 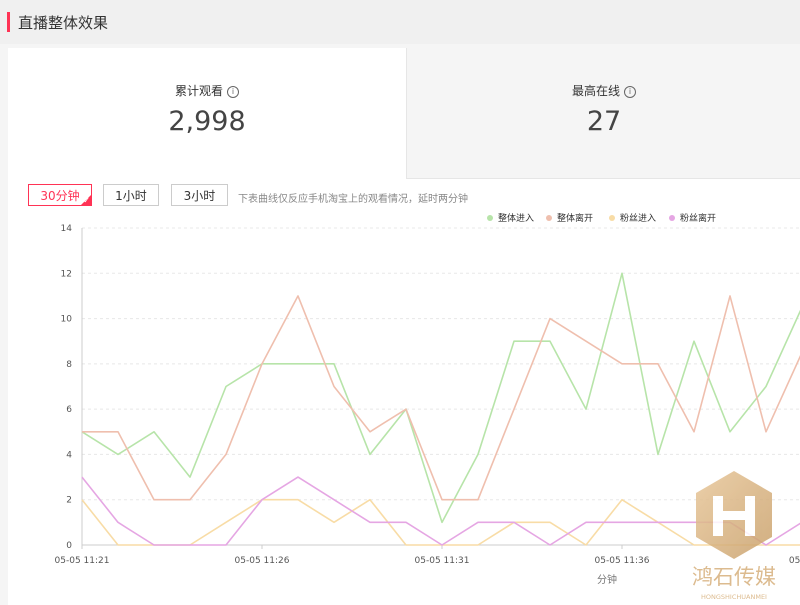 What do you see at coordinates (575, 218) in the screenshot?
I see `legend-label: 整体离开` at bounding box center [575, 218].